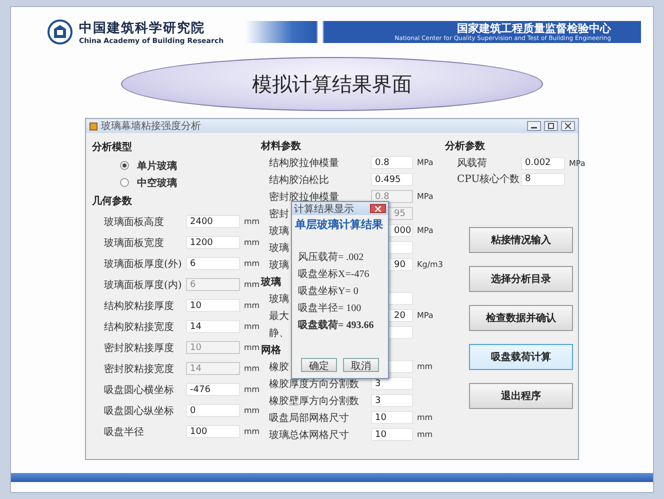 This screenshot has height=499, width=664. Describe the element at coordinates (148, 165) in the screenshot. I see `radio-button: 单片玻璃` at that location.